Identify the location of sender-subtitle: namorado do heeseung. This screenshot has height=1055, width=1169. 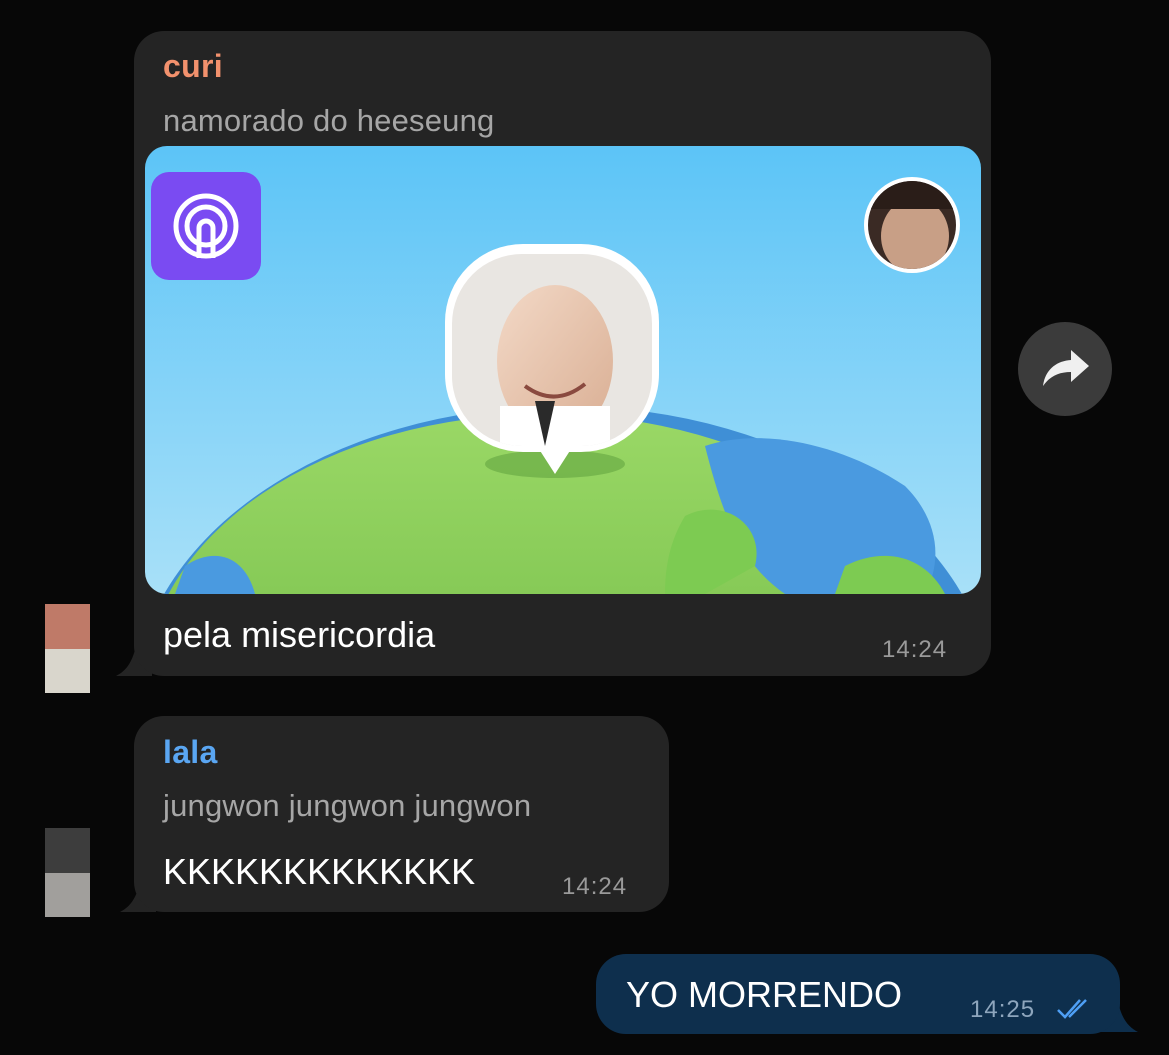
(329, 120).